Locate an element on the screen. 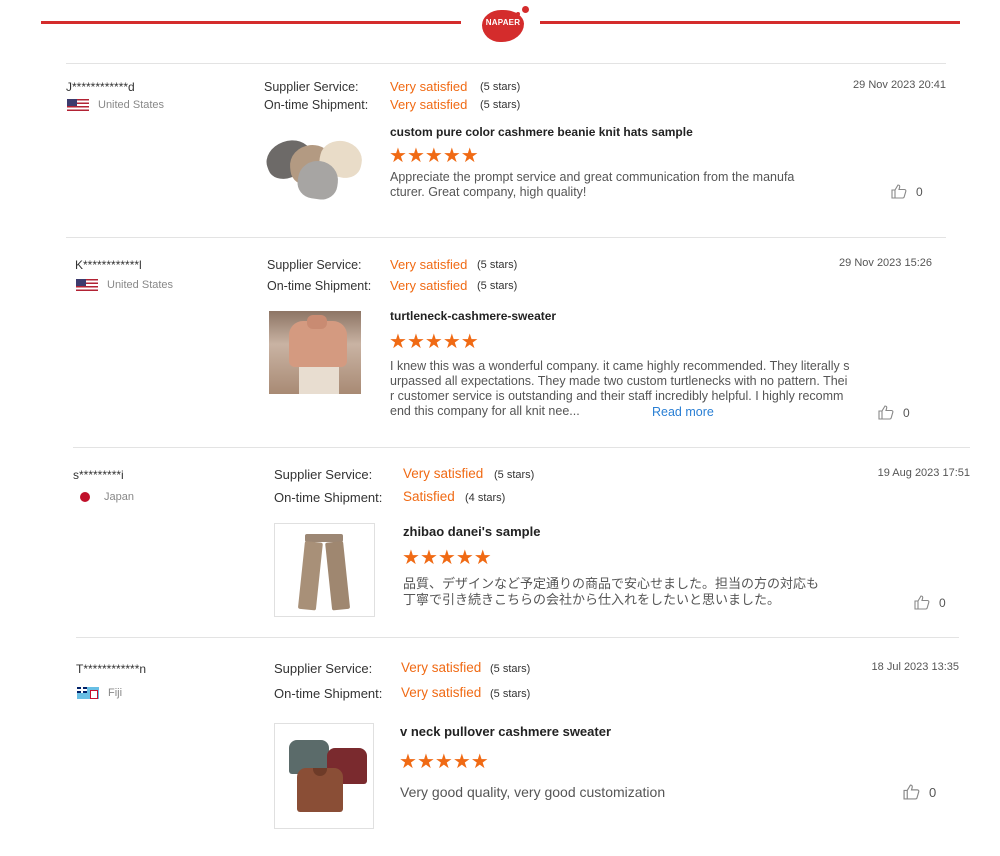 The image size is (1000, 856). product-title: turtleneck-cashmere-sweater is located at coordinates (473, 316).